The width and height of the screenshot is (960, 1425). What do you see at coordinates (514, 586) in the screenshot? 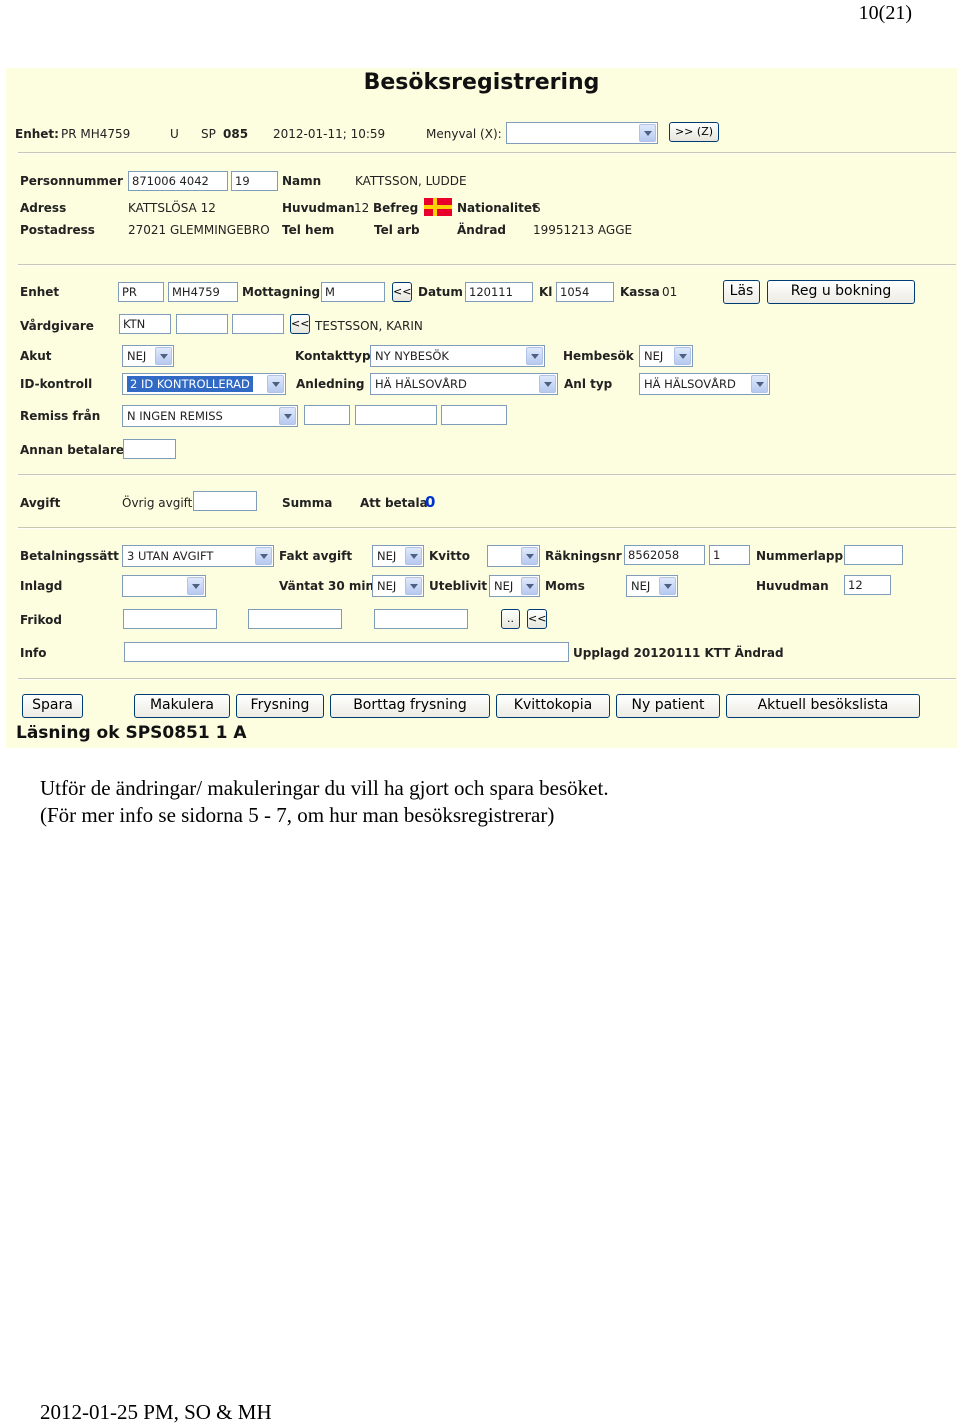
I see `uteblivit-select: NEJ` at bounding box center [514, 586].